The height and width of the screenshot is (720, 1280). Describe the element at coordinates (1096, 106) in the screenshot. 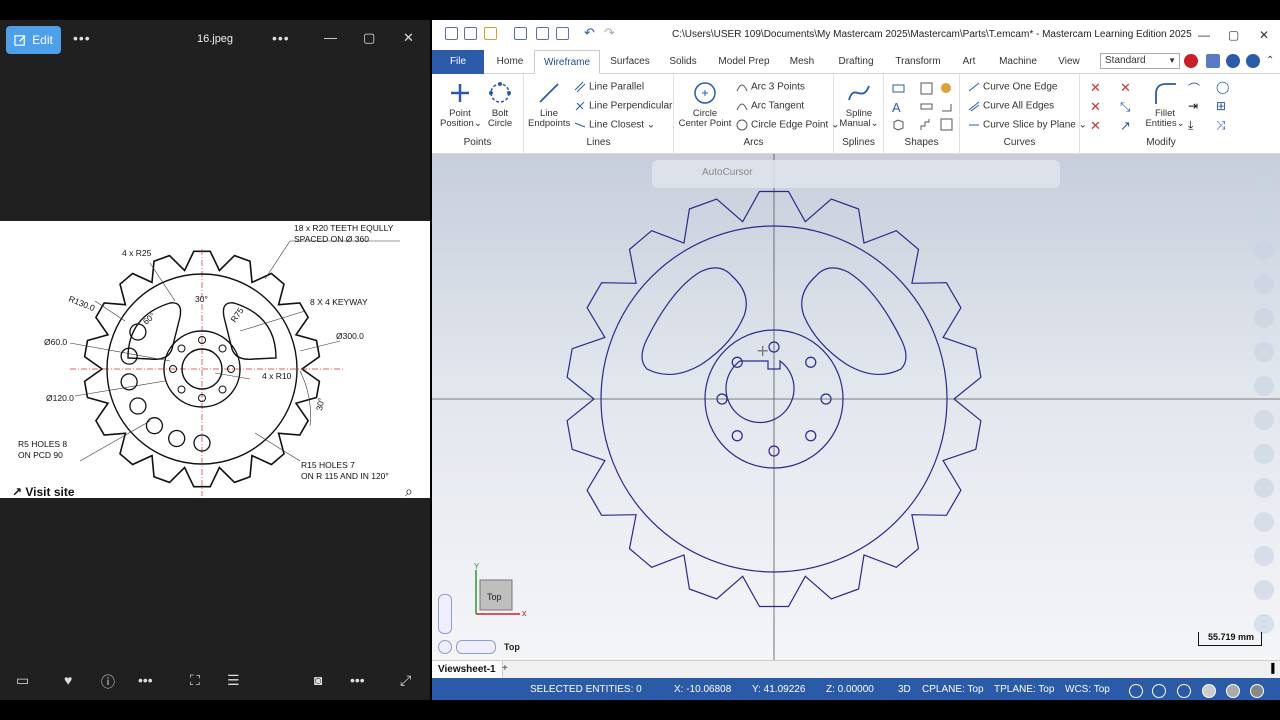

I see `join-icon: ✕` at that location.